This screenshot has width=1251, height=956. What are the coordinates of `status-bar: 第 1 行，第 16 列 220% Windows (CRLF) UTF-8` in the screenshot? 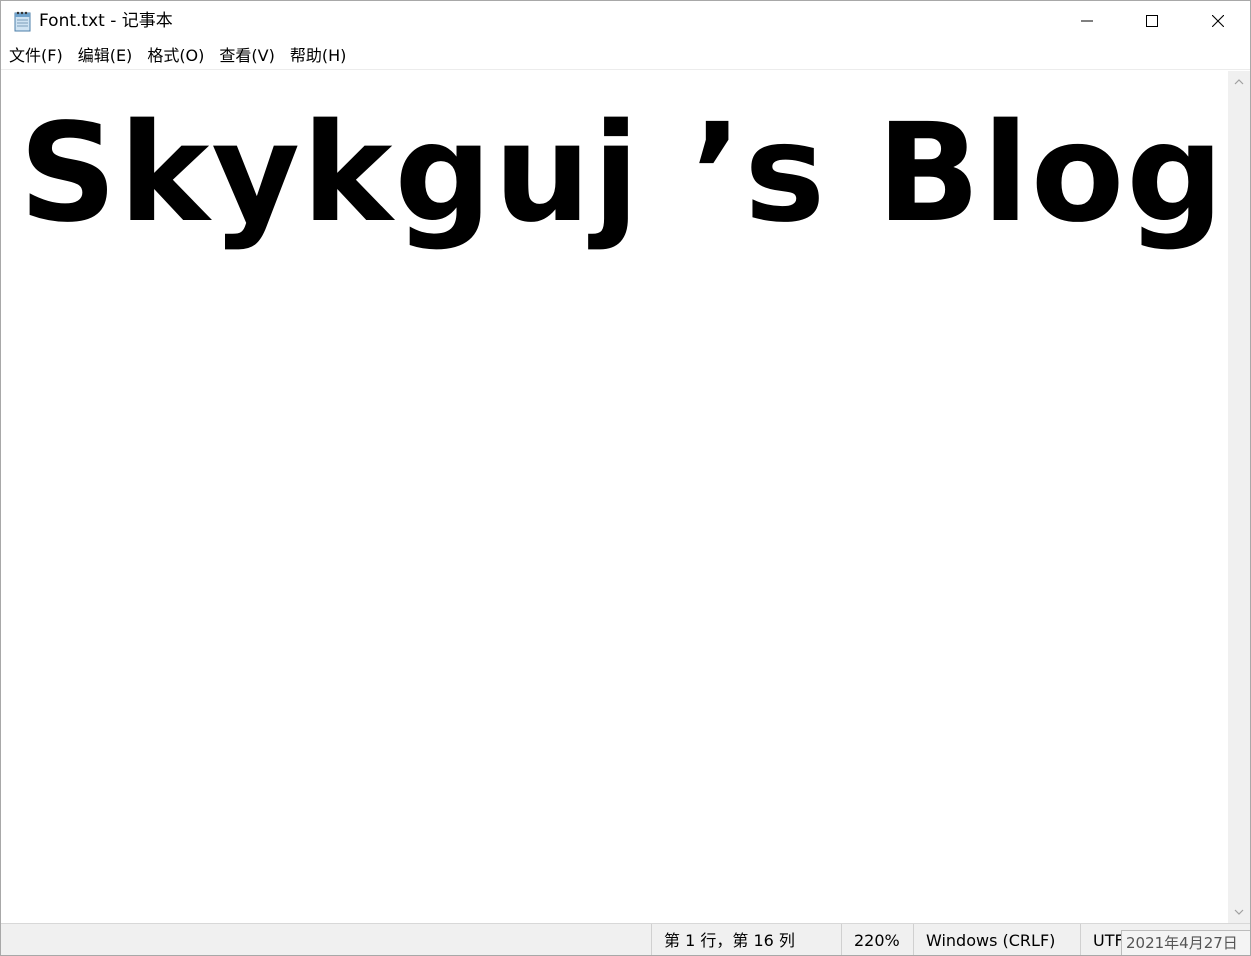 It's located at (625, 939).